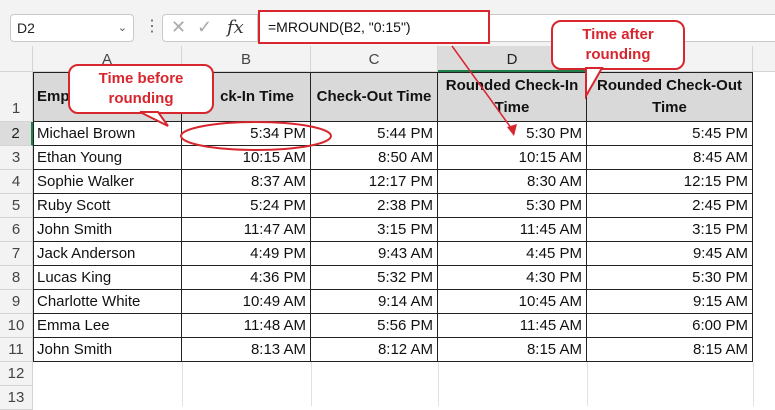 This screenshot has height=410, width=775. What do you see at coordinates (670, 206) in the screenshot?
I see `cell-rounded-out: 2:45 PM` at bounding box center [670, 206].